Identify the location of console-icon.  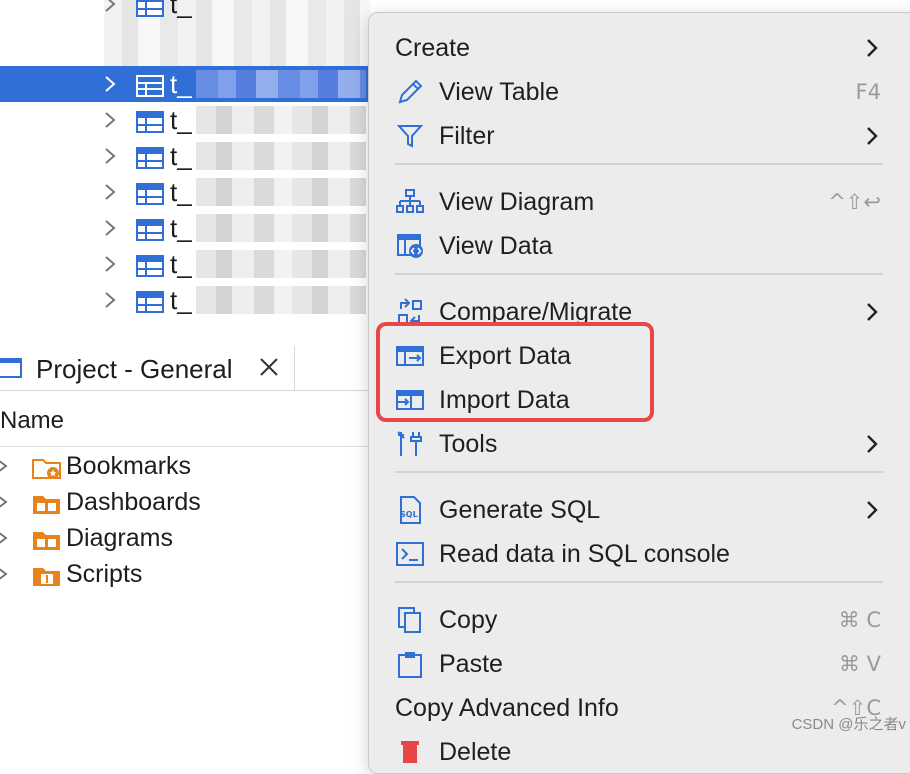
(410, 554).